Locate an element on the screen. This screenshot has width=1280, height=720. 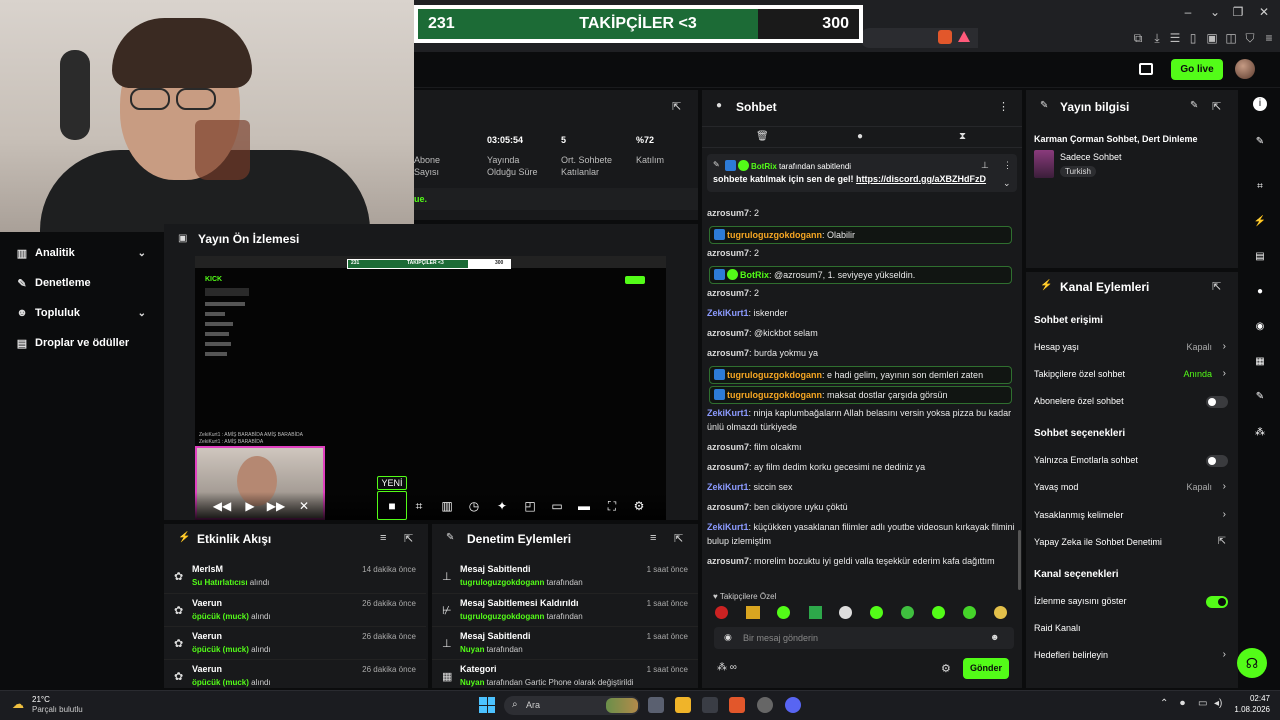
sparkle-icon: ✦ is located at coordinates (502, 506).